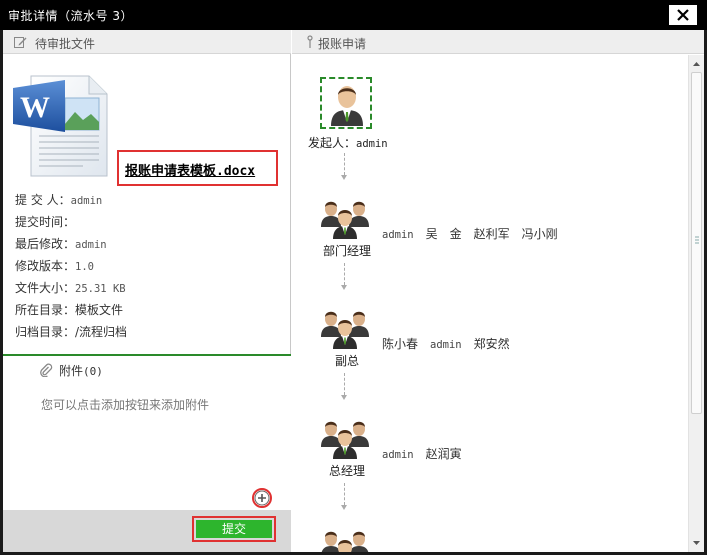 The width and height of the screenshot is (707, 555). What do you see at coordinates (443, 454) in the screenshot?
I see `approver: 赵润寅` at bounding box center [443, 454].